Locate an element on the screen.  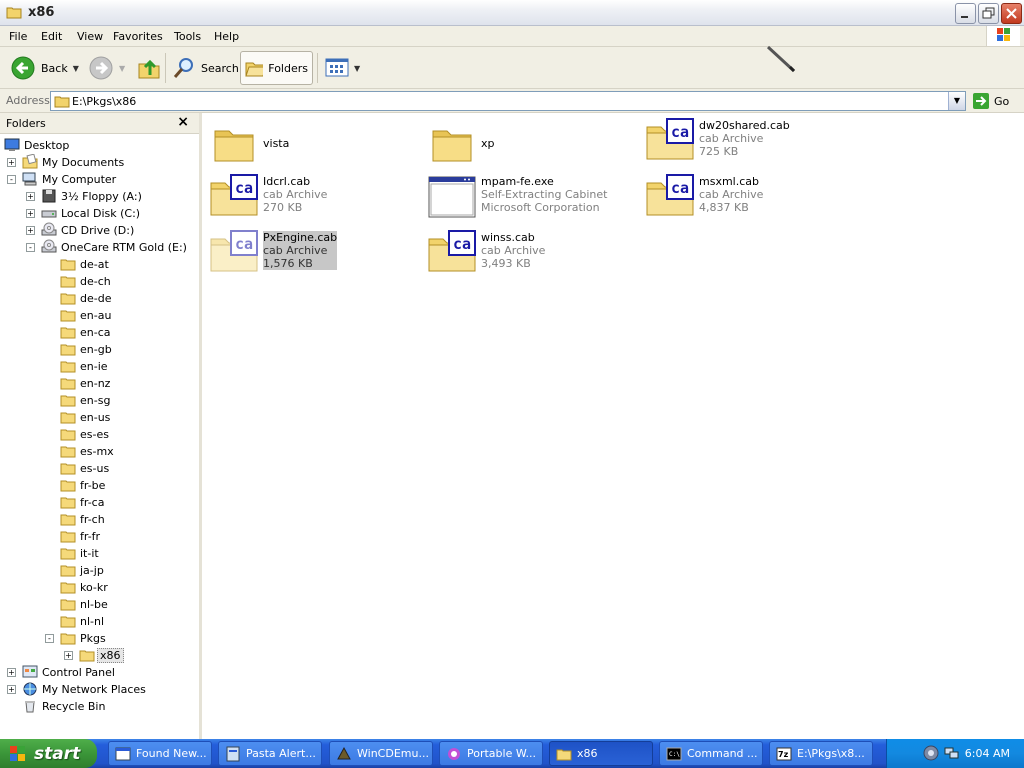
network-icon is located at coordinates (951, 753).